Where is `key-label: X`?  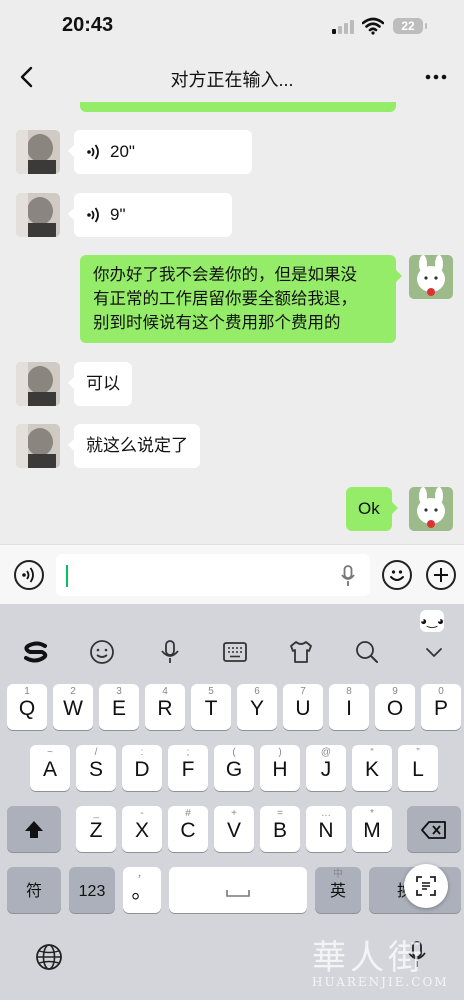 key-label: X is located at coordinates (141, 830).